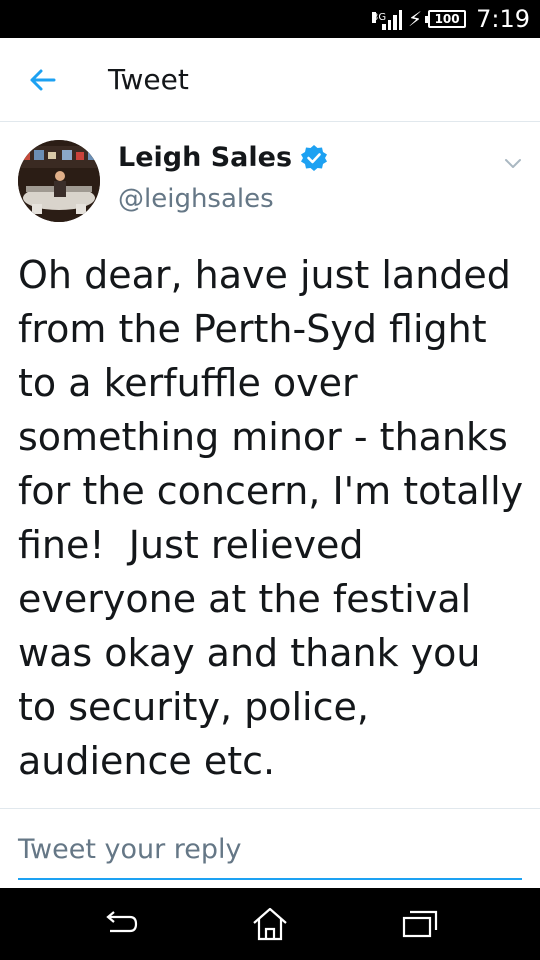  I want to click on navigation-bar, so click(270, 924).